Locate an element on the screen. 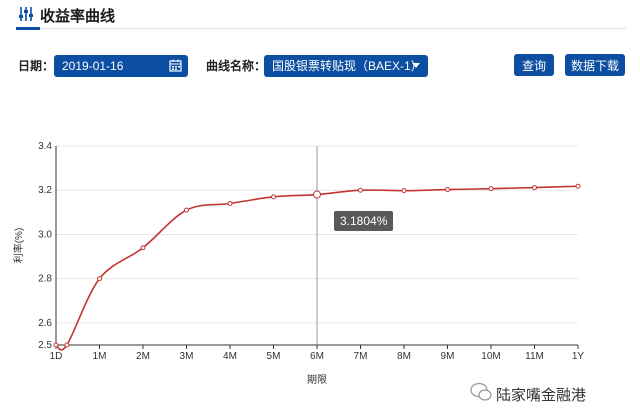 The image size is (640, 418). curve-value: 国股银票转贴现（BAEX-1） is located at coordinates (347, 66).